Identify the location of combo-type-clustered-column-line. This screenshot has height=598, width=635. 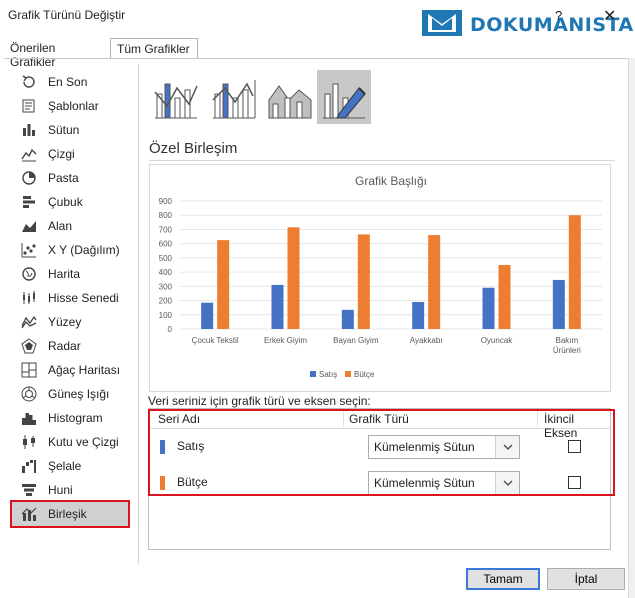
(176, 97).